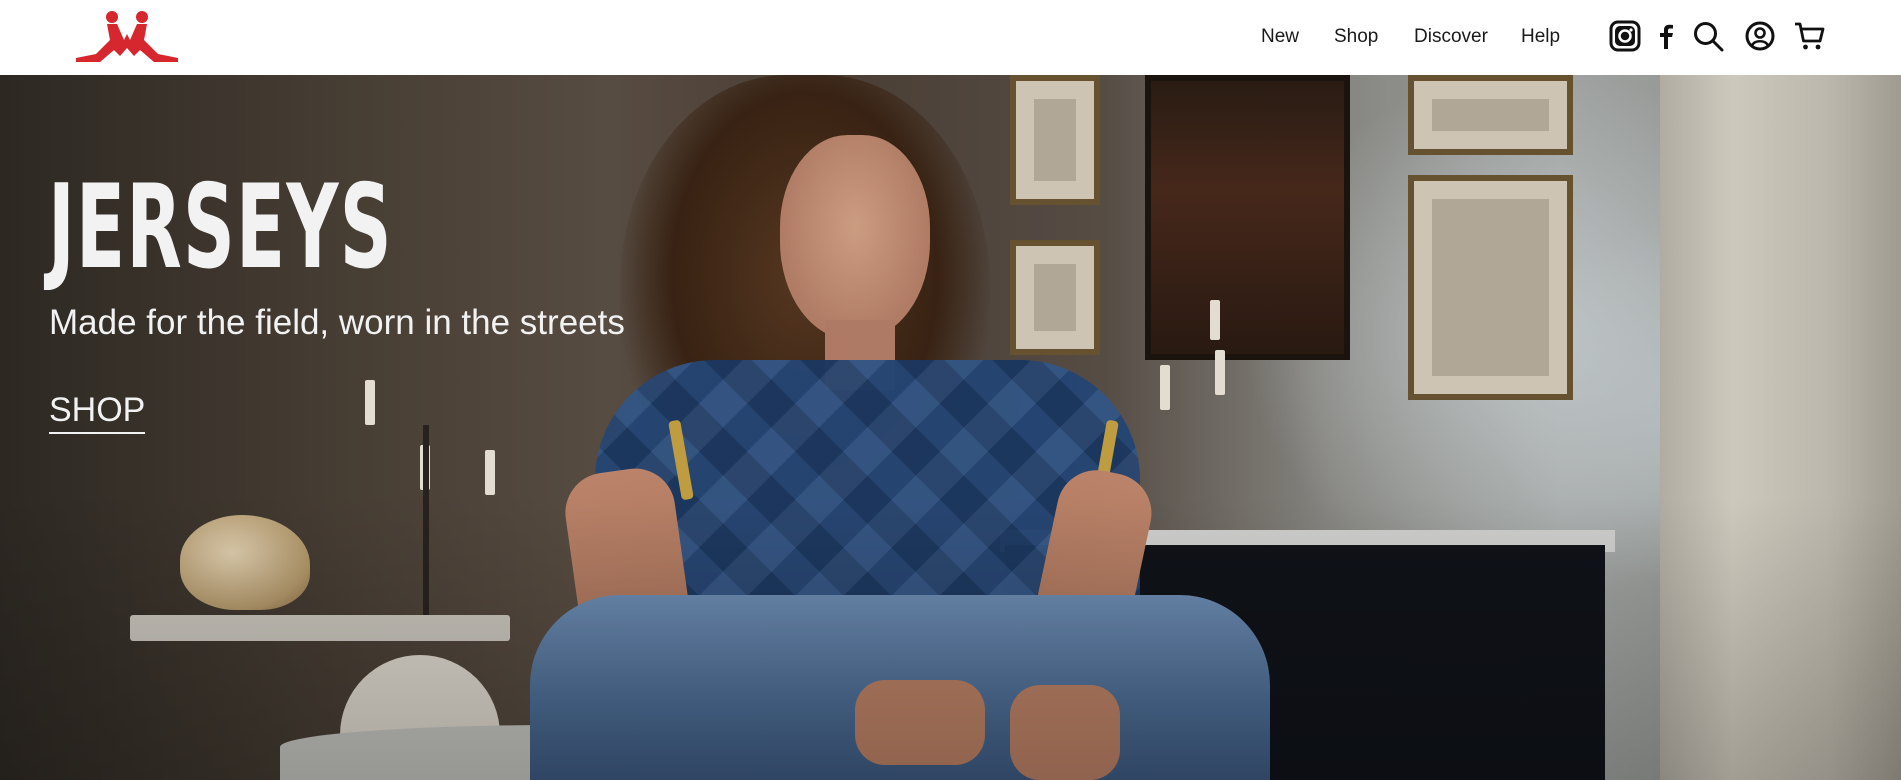 This screenshot has width=1901, height=780. Describe the element at coordinates (1625, 36) in the screenshot. I see `instagram-icon` at that location.